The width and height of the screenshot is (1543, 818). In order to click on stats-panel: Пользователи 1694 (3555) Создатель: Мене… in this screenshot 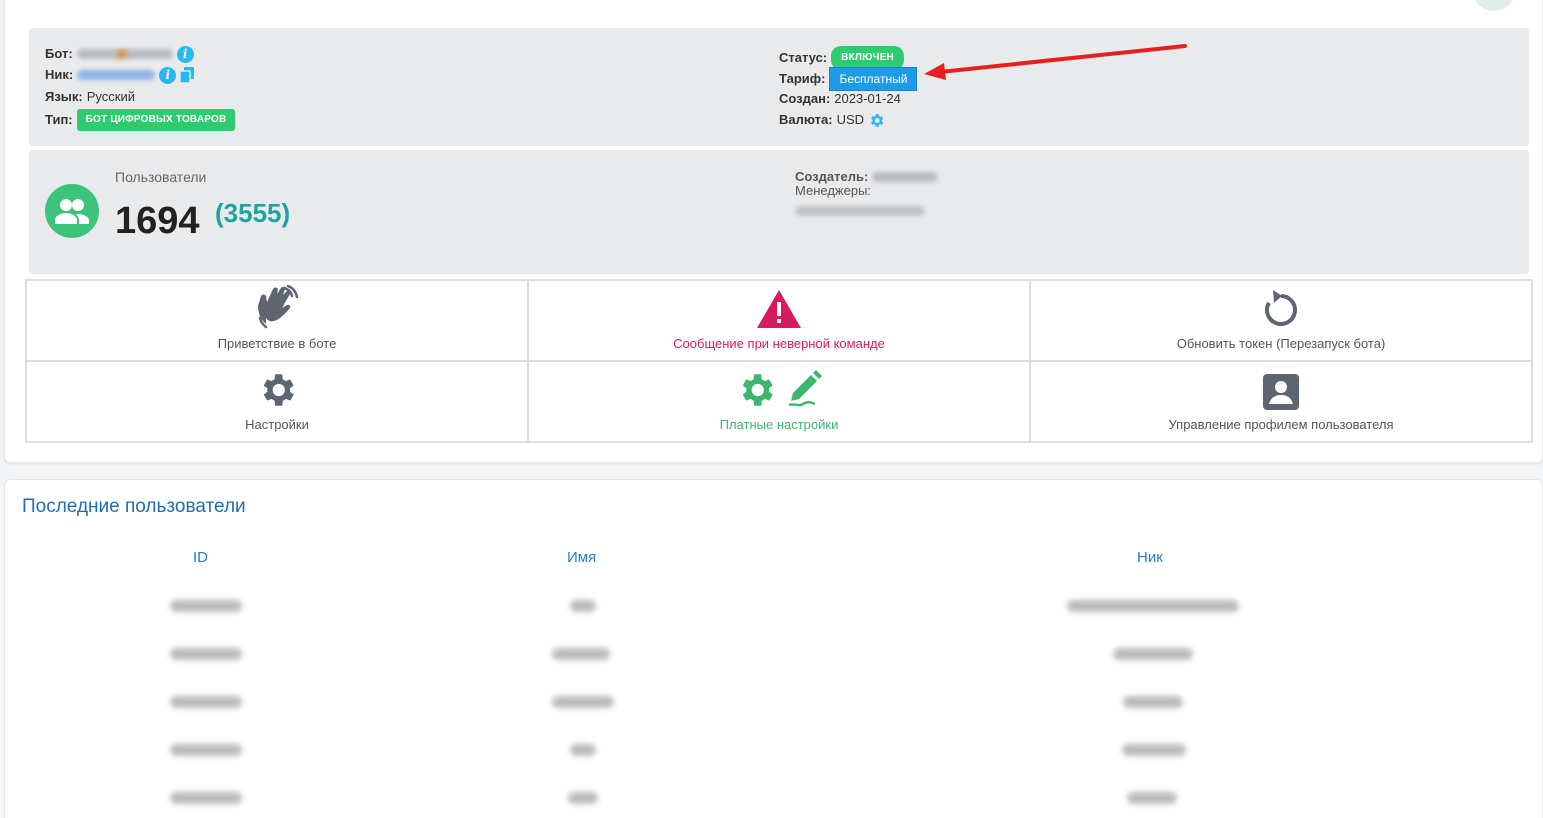, I will do `click(779, 212)`.